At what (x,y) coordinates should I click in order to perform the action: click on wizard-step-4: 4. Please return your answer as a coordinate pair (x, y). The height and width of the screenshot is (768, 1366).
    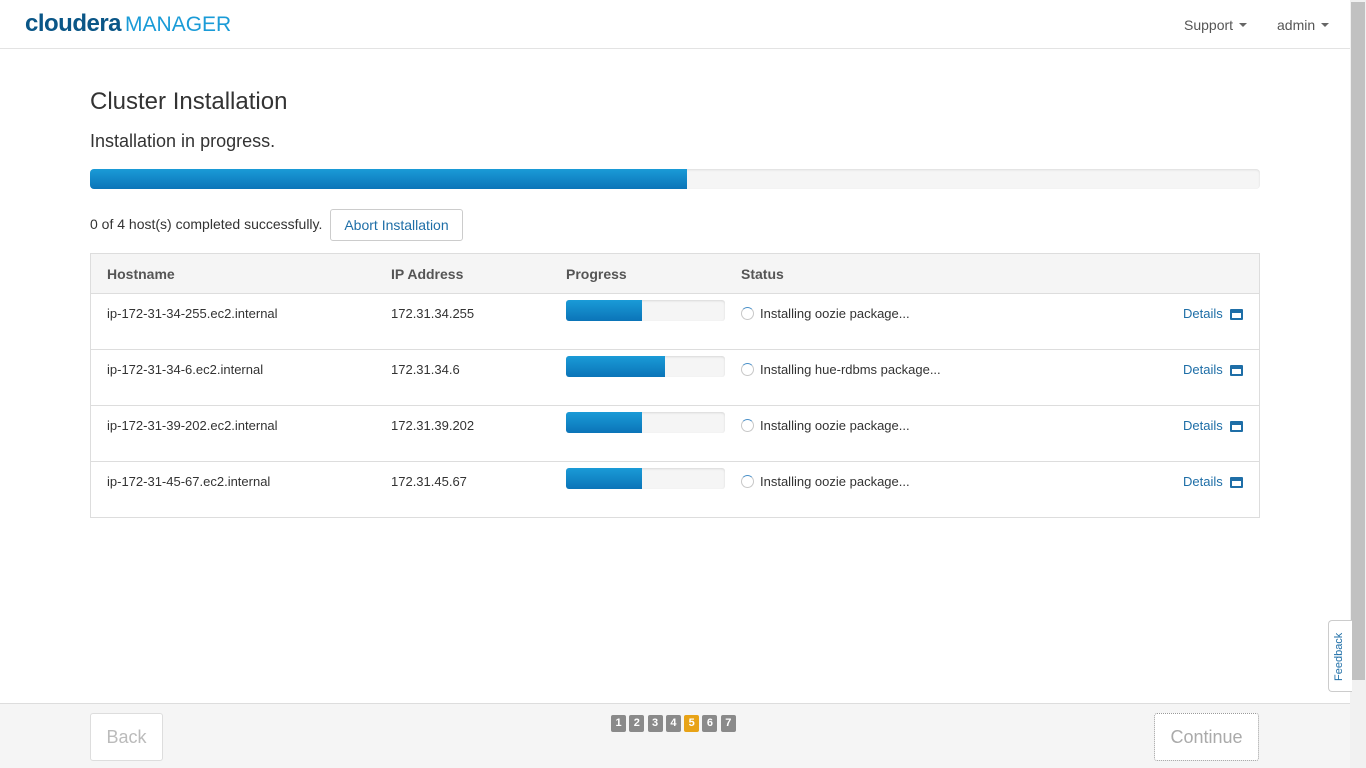
    Looking at the image, I should click on (673, 723).